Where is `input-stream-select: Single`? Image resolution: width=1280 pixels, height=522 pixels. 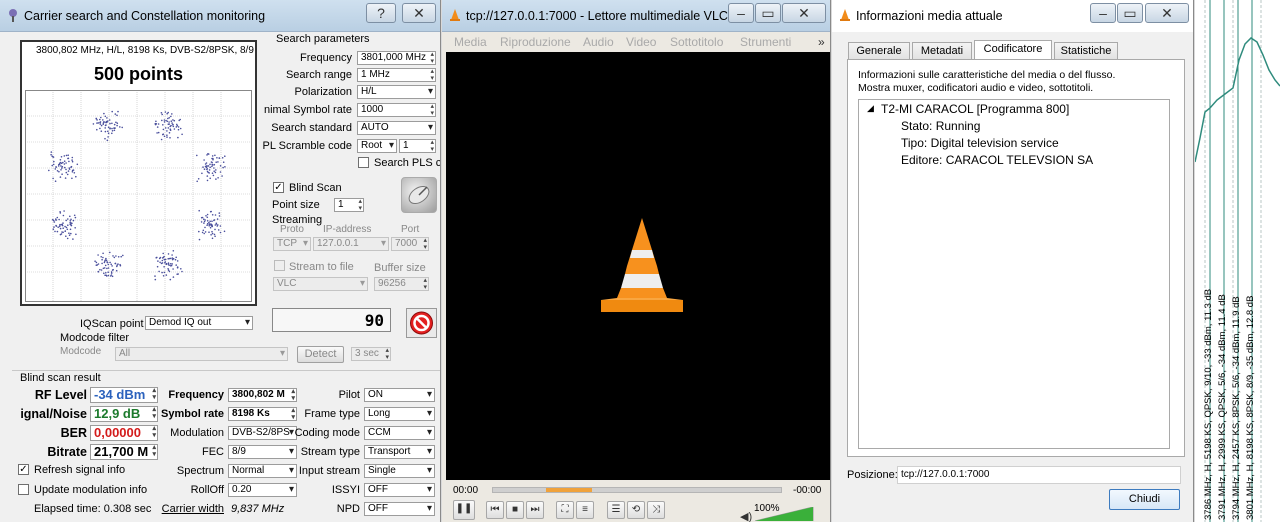
input-stream-select: Single is located at coordinates (399, 471).